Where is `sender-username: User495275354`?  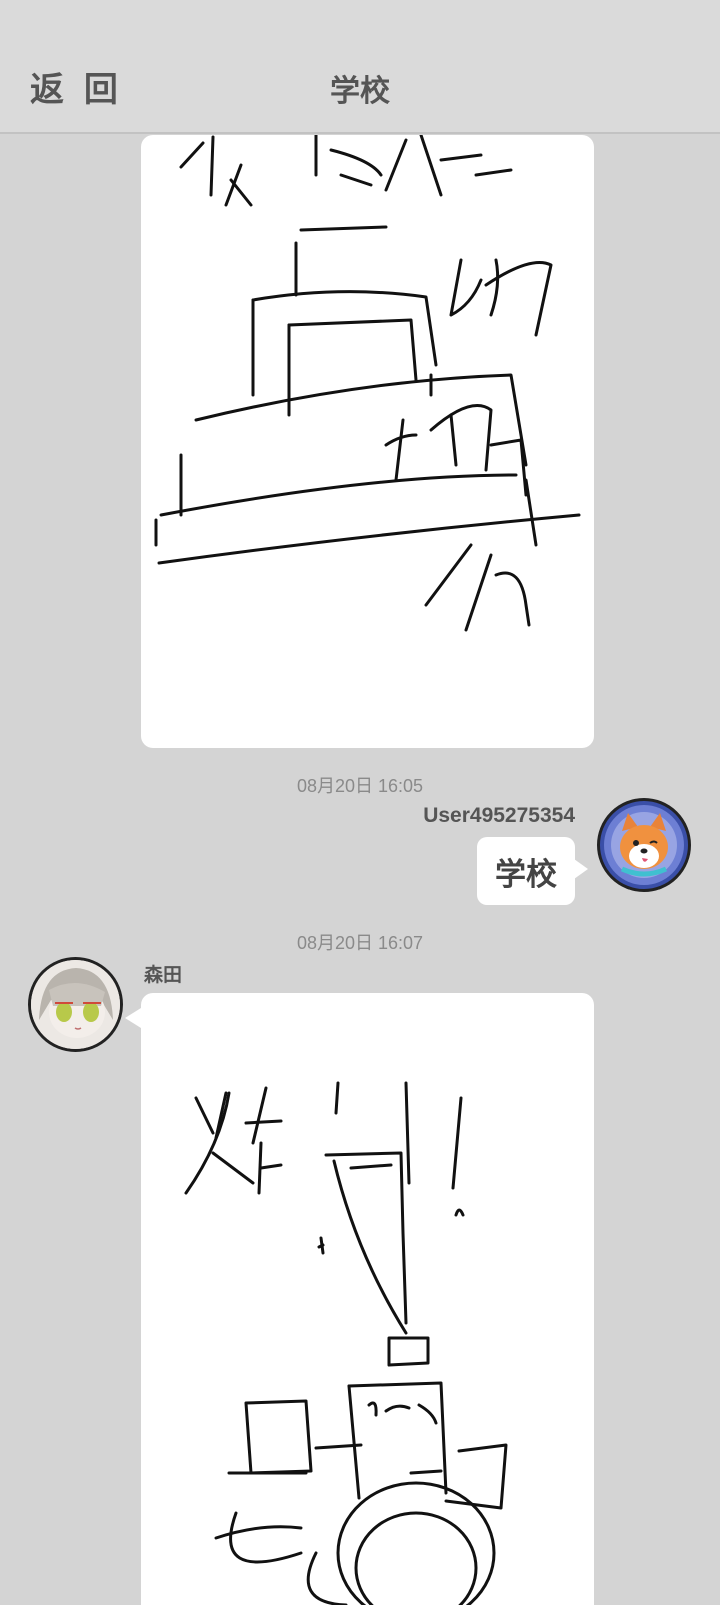
sender-username: User495275354 is located at coordinates (499, 815).